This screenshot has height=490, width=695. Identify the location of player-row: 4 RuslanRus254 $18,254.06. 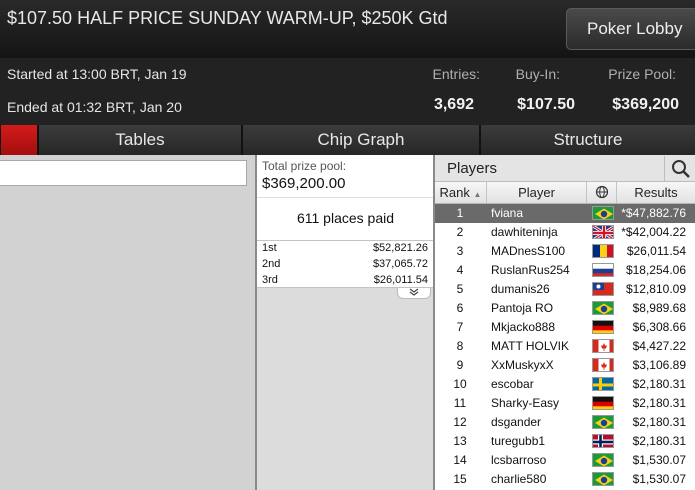
(565, 270).